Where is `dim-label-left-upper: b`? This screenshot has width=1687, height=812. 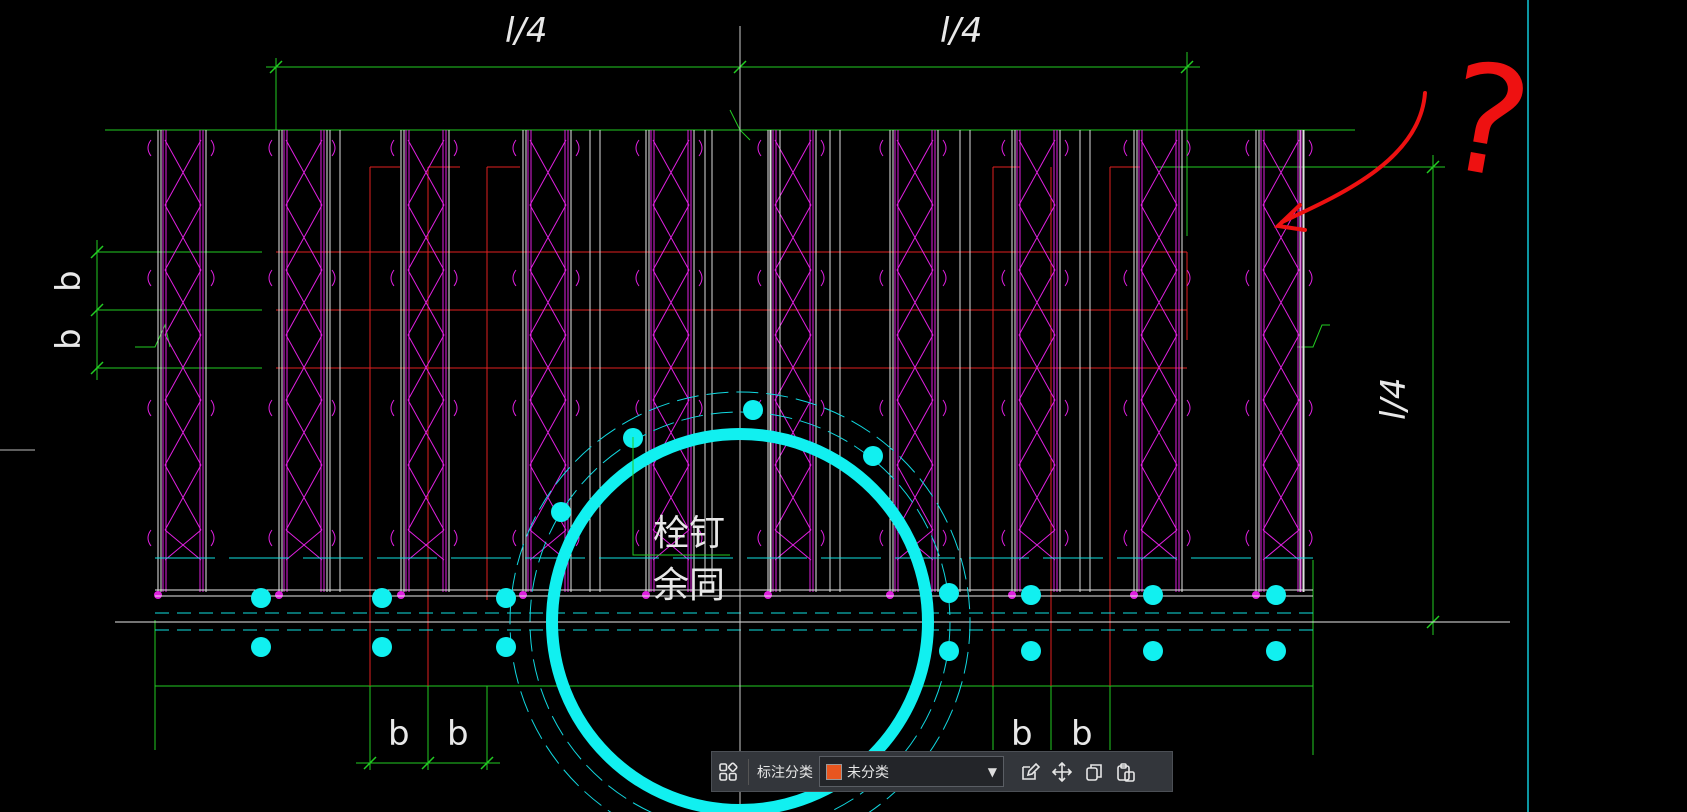
dim-label-left-upper: b is located at coordinates (69, 281).